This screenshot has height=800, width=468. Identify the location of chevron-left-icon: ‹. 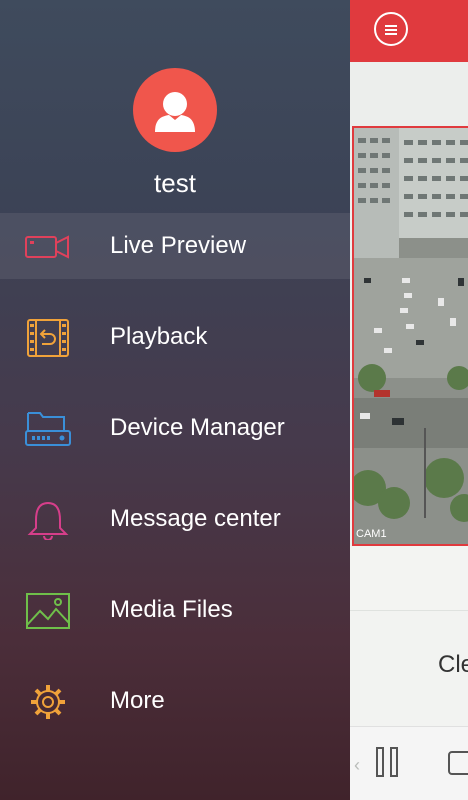
(357, 765).